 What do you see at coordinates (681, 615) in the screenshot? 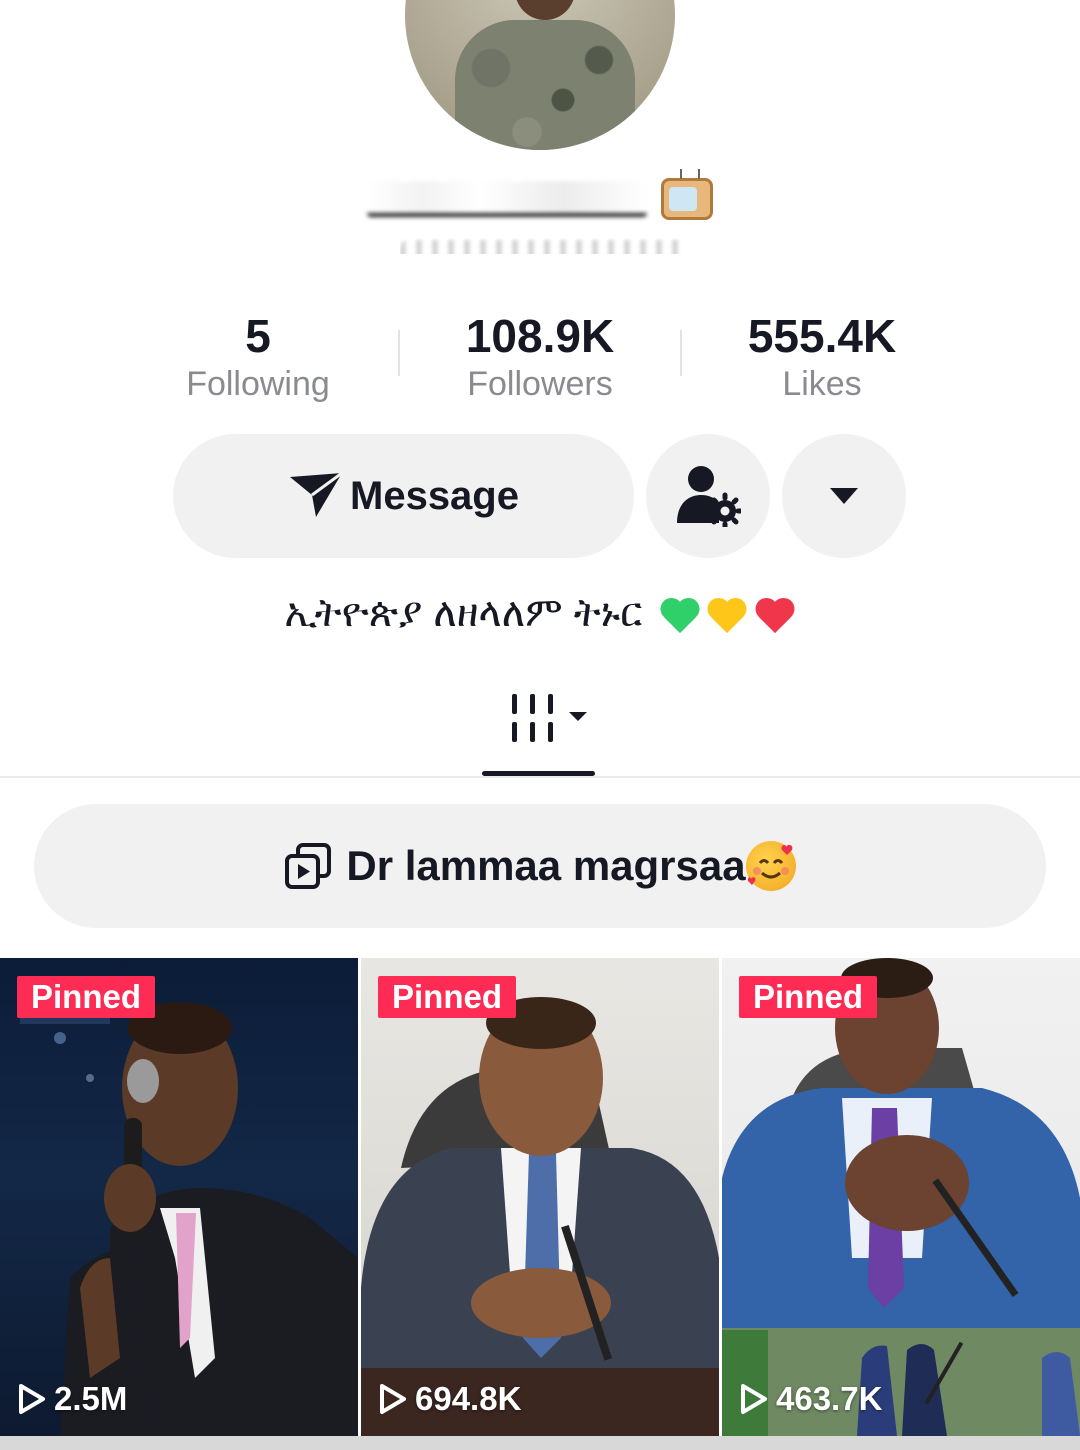
I see `green-heart-icon` at bounding box center [681, 615].